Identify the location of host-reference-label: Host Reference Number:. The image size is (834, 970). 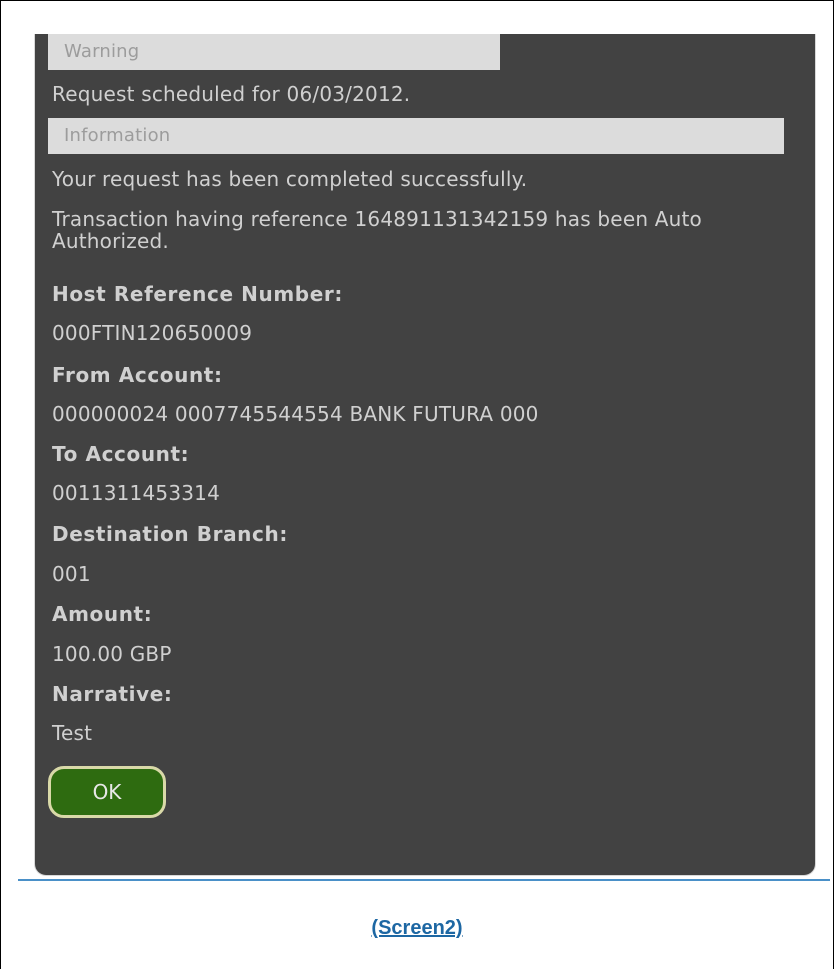
(197, 294).